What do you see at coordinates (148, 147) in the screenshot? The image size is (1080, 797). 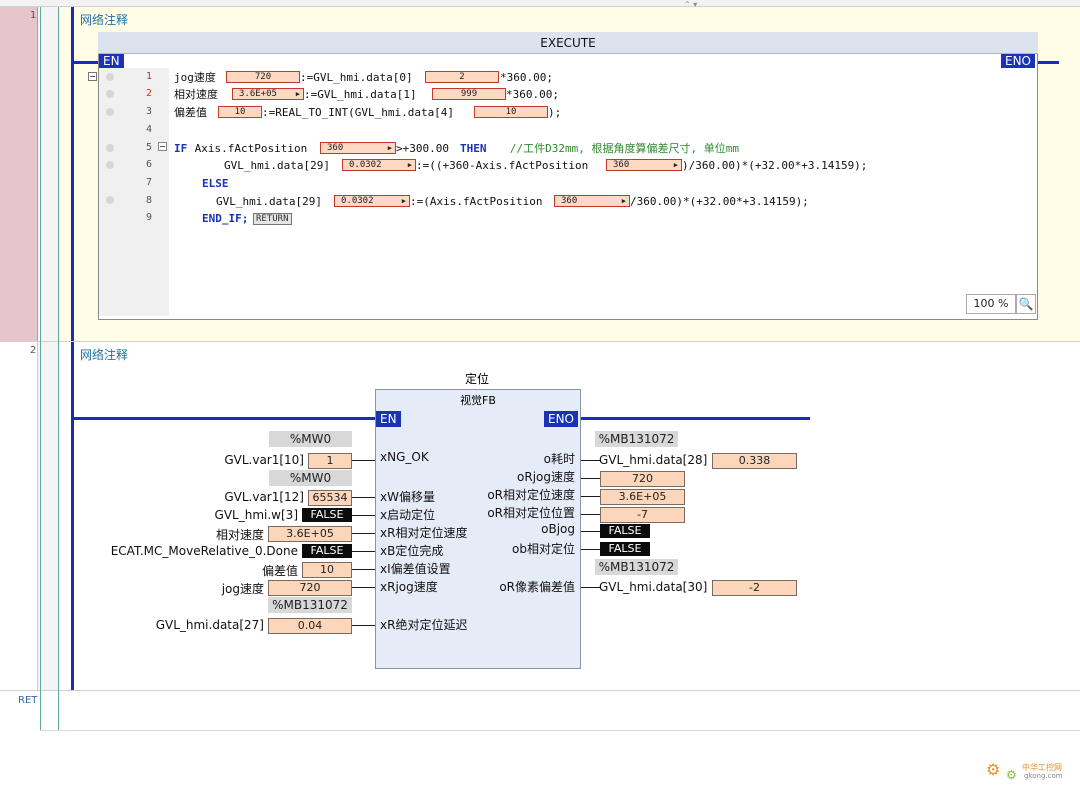 I see `line-number: 5` at bounding box center [148, 147].